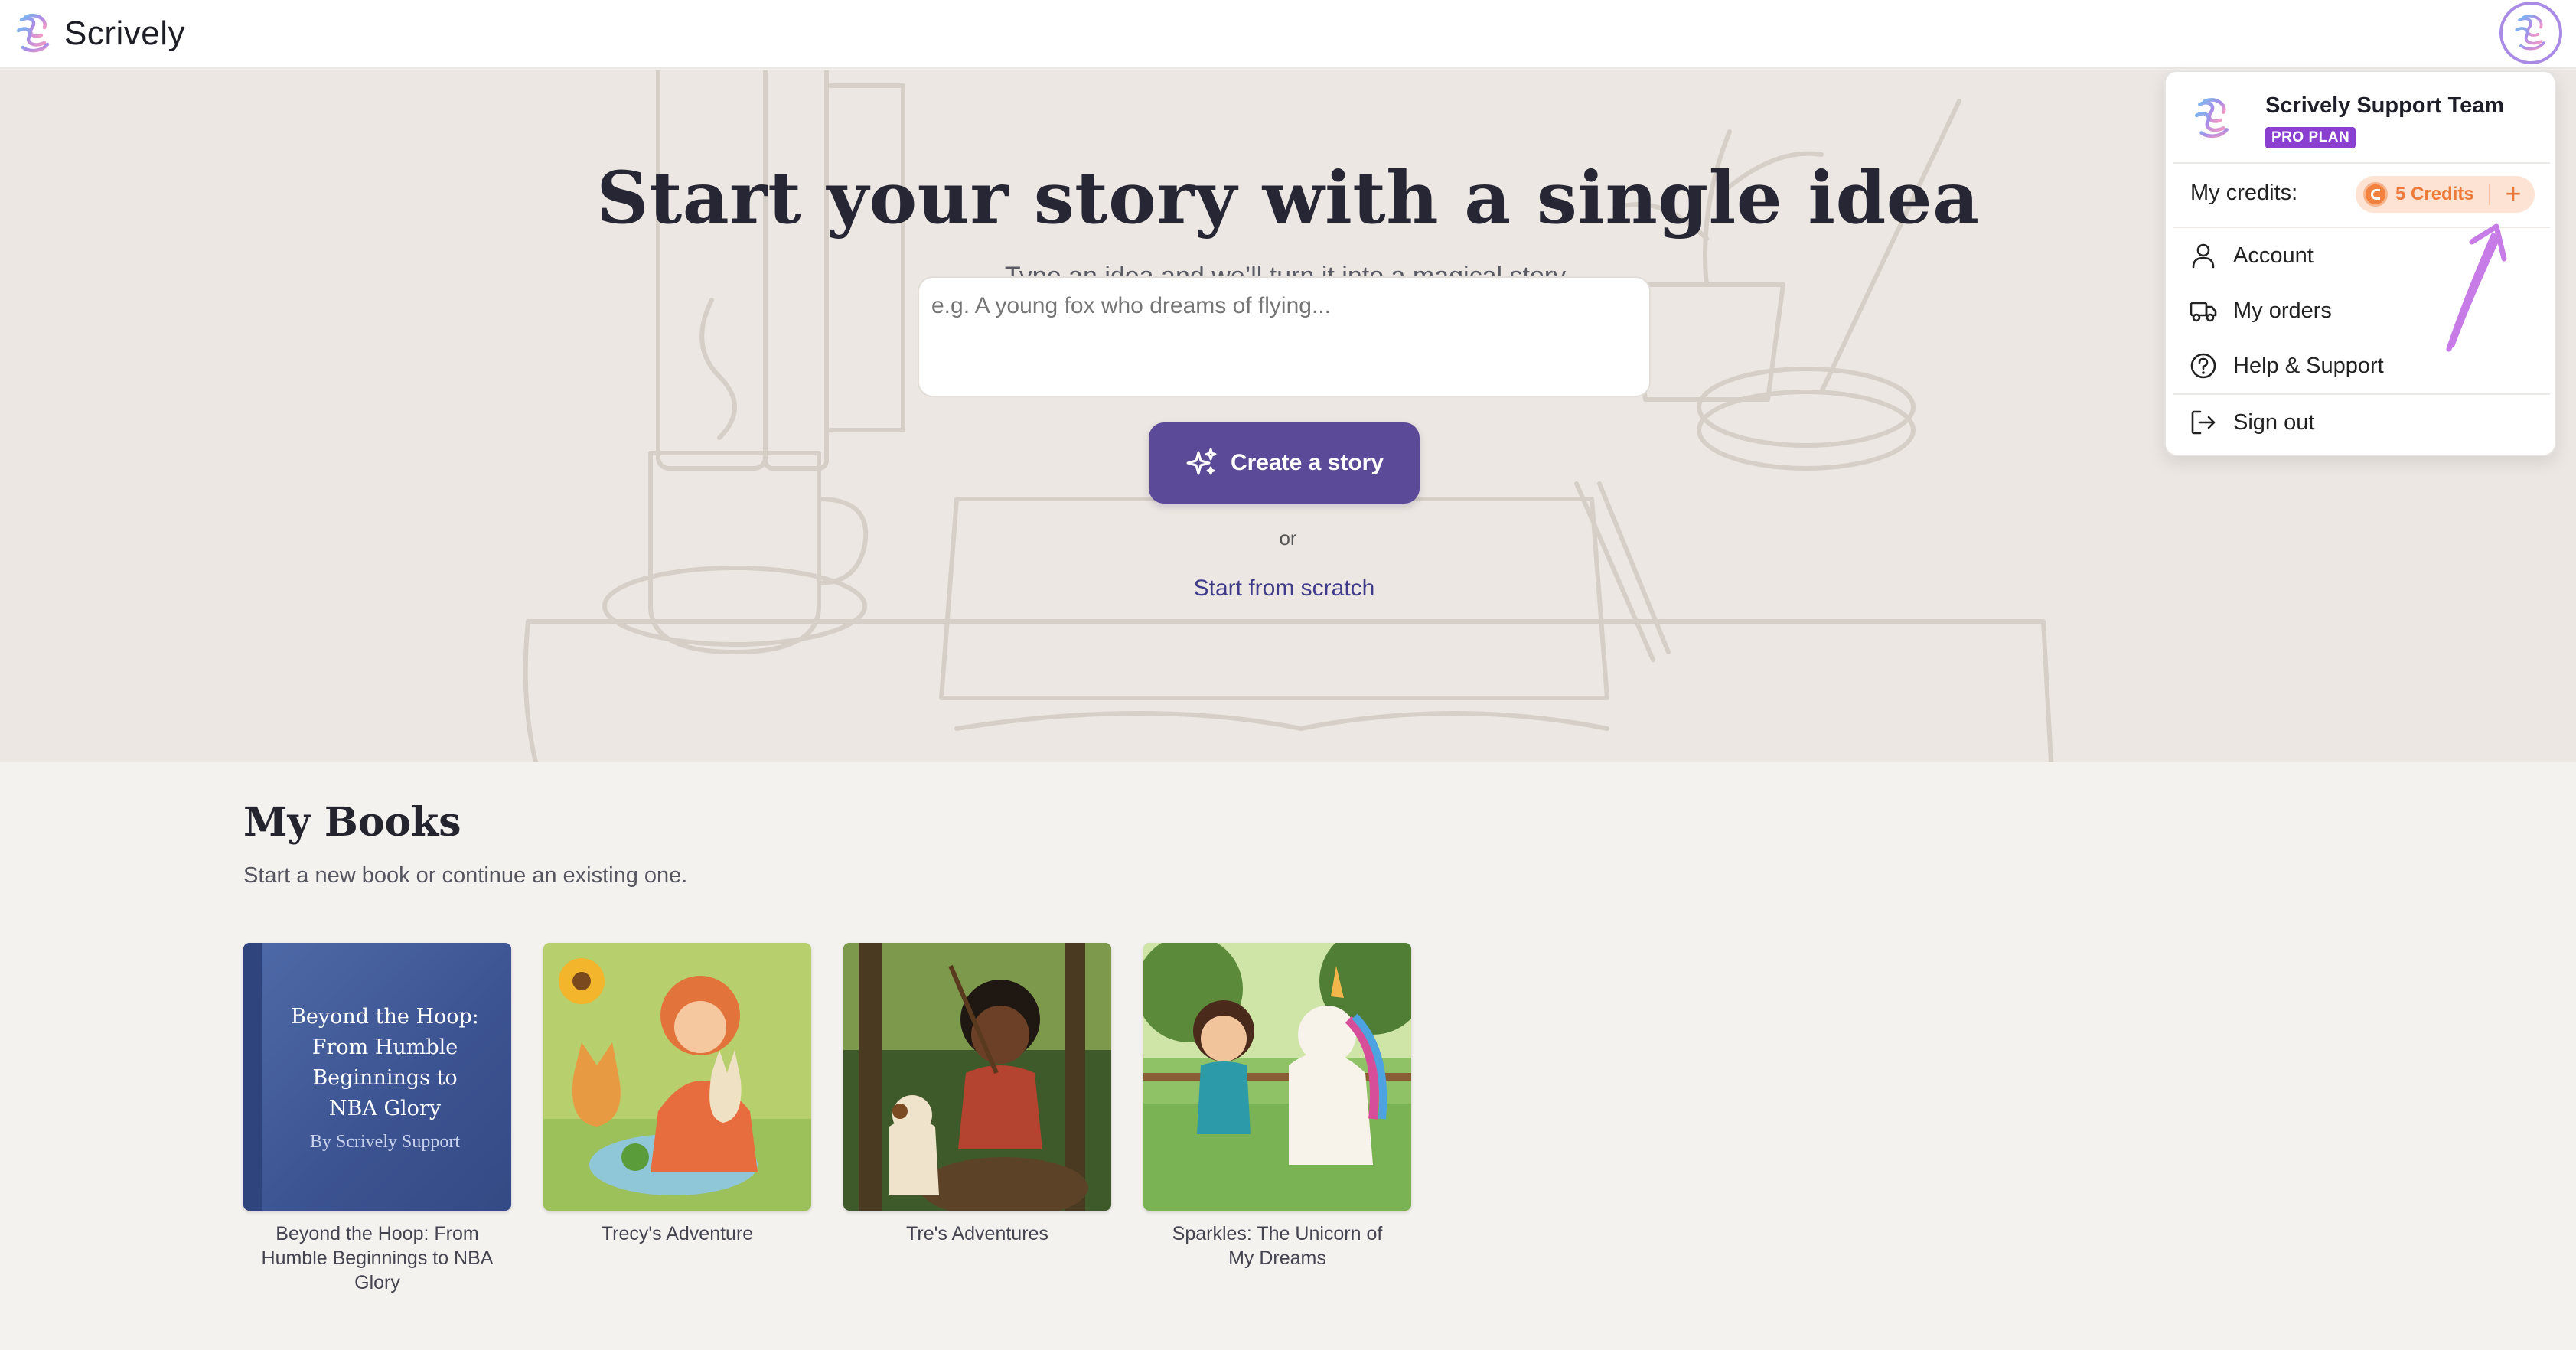 The height and width of the screenshot is (1350, 2576). I want to click on start-from-scratch-link: Start from scratch, so click(1284, 589).